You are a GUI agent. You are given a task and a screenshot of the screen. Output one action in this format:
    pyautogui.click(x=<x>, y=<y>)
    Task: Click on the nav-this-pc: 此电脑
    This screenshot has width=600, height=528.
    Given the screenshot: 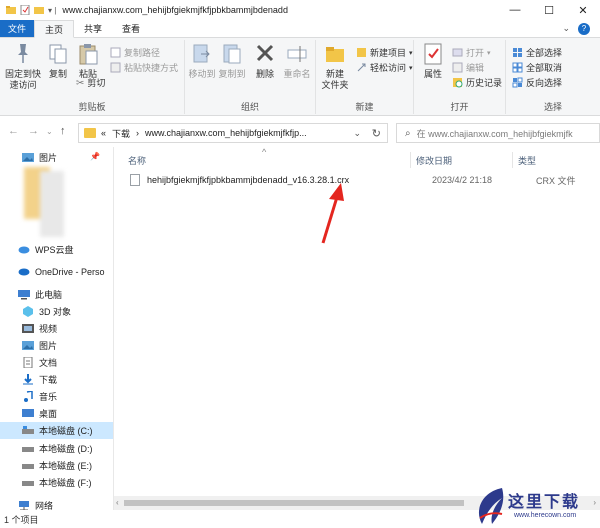 What is the action you would take?
    pyautogui.click(x=56, y=294)
    